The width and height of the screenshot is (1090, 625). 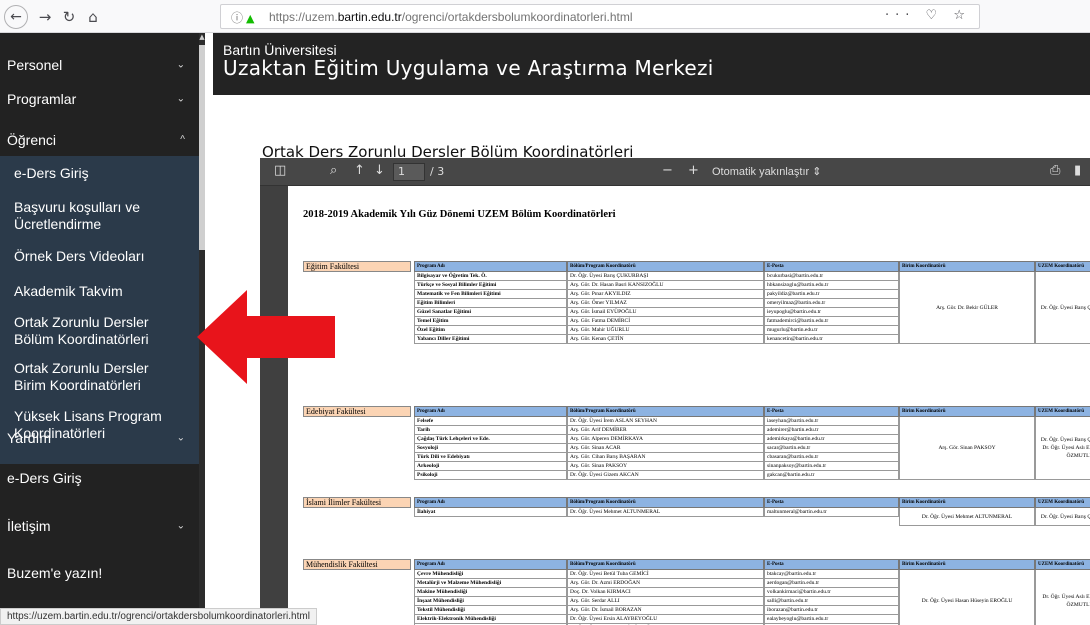 What do you see at coordinates (831, 339) in the screenshot?
I see `table-cell: kenancetin@bartin.edu.tr` at bounding box center [831, 339].